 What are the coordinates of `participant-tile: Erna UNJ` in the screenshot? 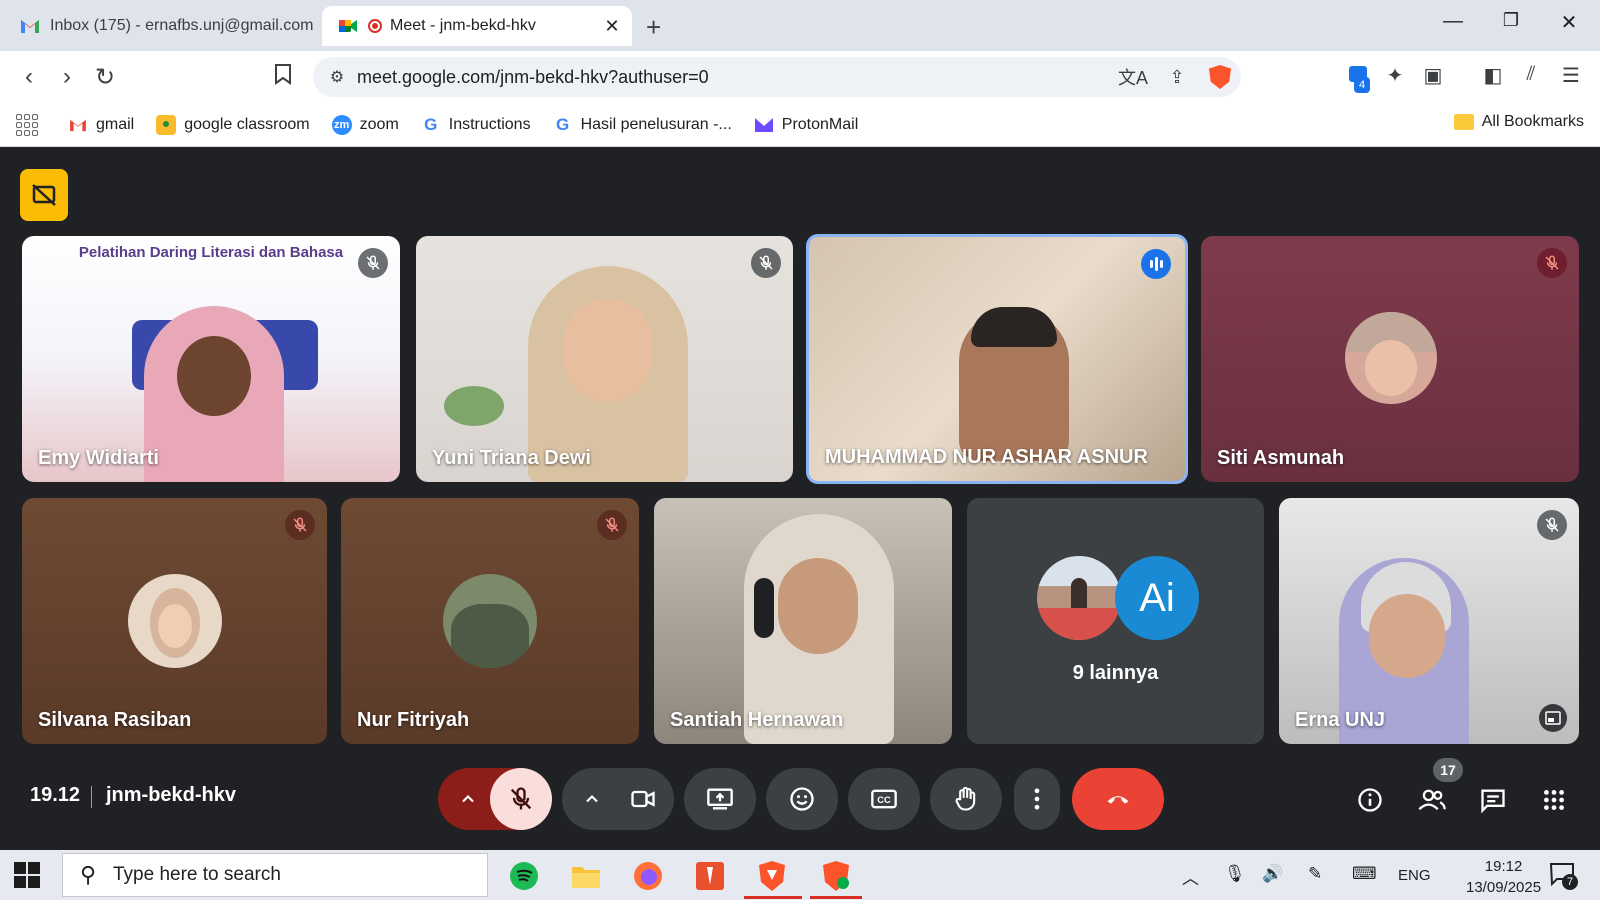 It's located at (1429, 621).